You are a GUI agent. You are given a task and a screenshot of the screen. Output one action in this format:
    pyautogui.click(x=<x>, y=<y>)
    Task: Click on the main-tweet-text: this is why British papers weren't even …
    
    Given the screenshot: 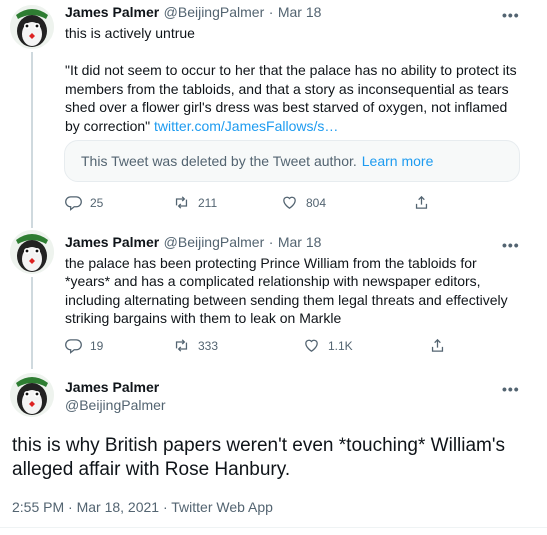 What is the action you would take?
    pyautogui.click(x=259, y=457)
    